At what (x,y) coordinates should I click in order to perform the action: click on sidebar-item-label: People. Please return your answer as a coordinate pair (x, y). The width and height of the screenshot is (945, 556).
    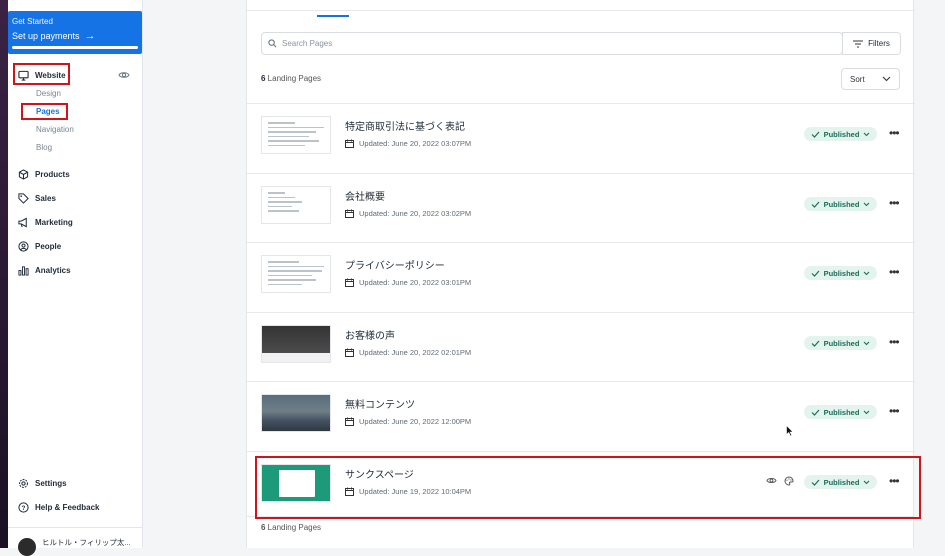
    Looking at the image, I should click on (48, 246).